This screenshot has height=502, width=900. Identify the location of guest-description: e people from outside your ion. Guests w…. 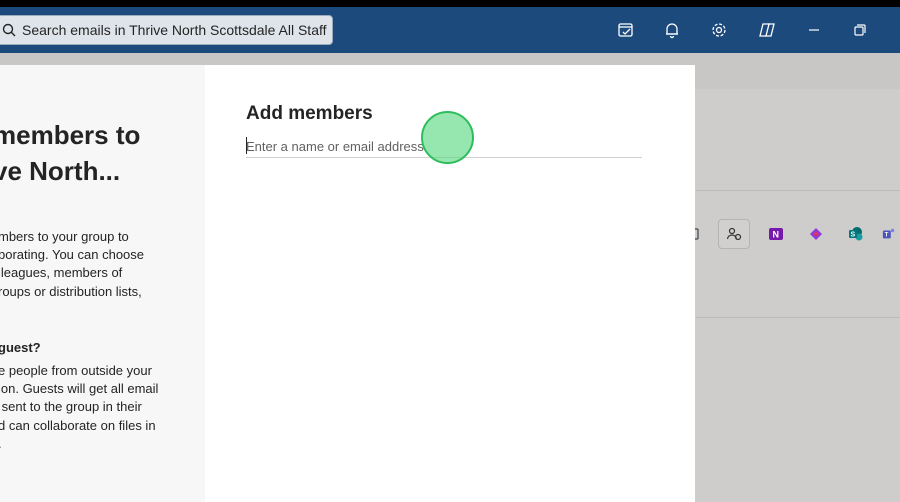
(102, 407).